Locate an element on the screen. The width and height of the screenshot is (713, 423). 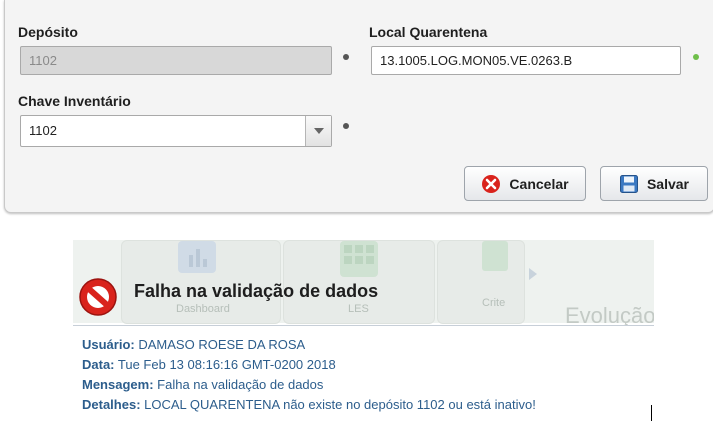
save-icon is located at coordinates (629, 184).